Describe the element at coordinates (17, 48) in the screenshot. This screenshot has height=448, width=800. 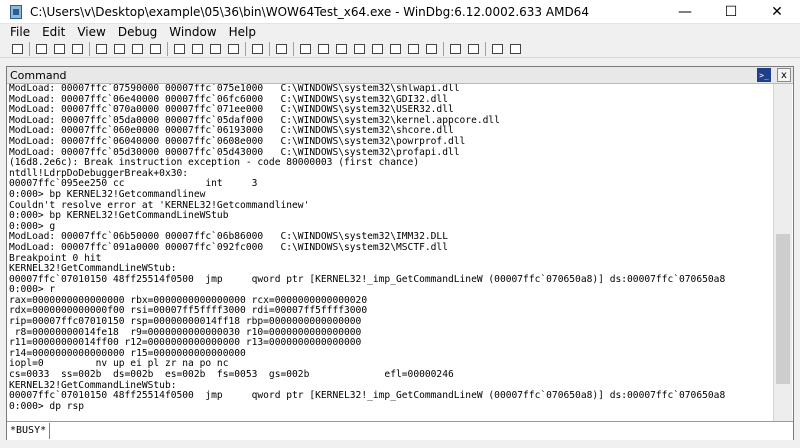
I see `open-icon` at that location.